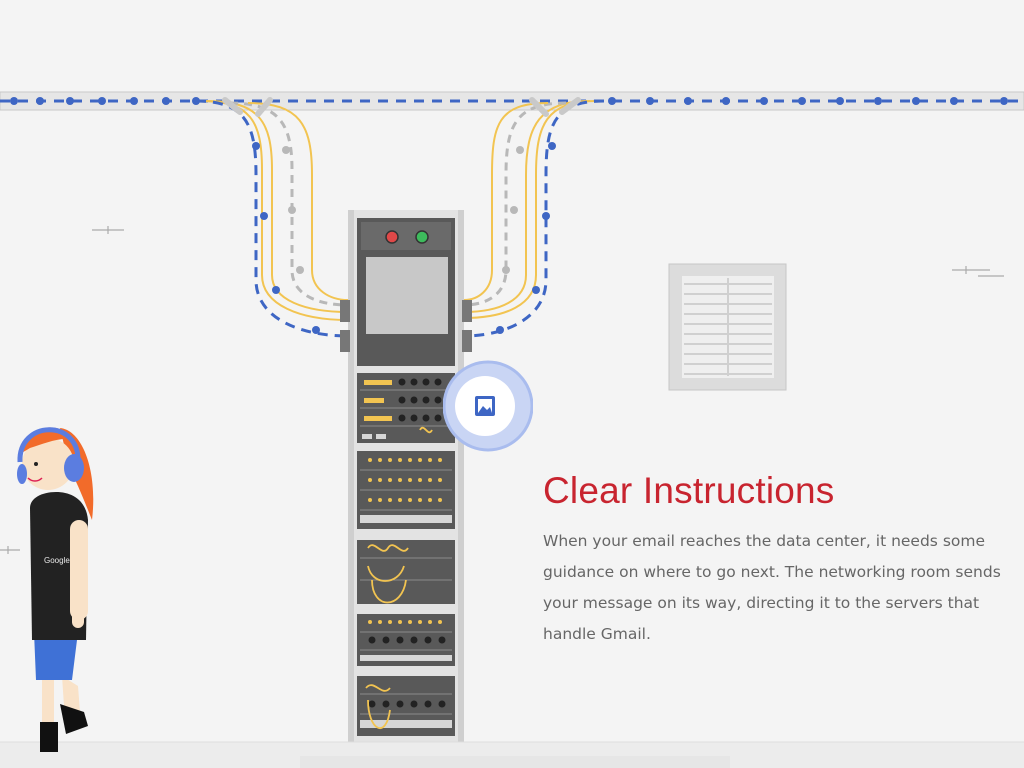  Describe the element at coordinates (689, 490) in the screenshot. I see `section-title: Clear Instructions` at that location.